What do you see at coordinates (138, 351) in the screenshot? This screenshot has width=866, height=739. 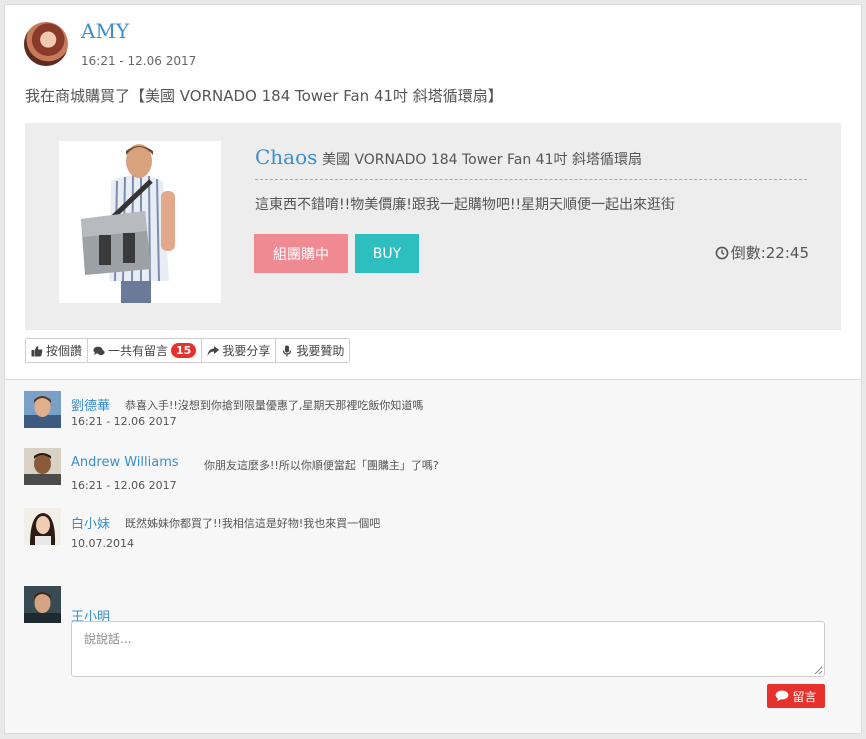 I see `comments-label: 一共有留言` at bounding box center [138, 351].